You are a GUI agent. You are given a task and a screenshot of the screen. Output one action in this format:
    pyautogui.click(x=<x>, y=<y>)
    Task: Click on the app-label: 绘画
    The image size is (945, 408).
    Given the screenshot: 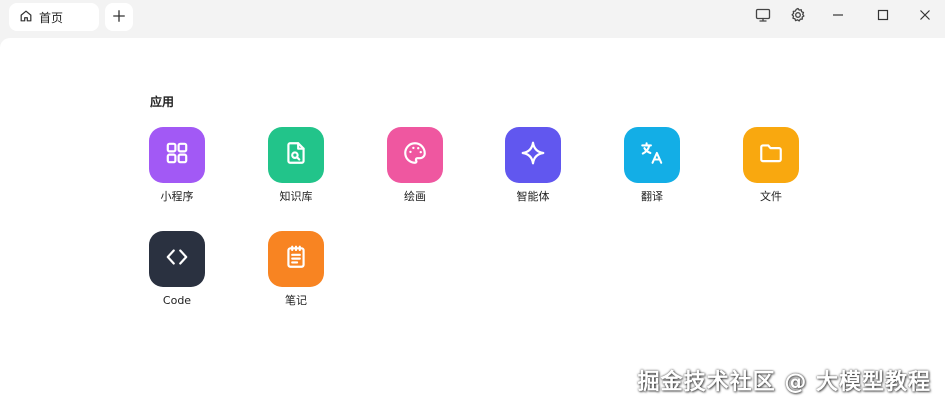 What is the action you would take?
    pyautogui.click(x=415, y=196)
    